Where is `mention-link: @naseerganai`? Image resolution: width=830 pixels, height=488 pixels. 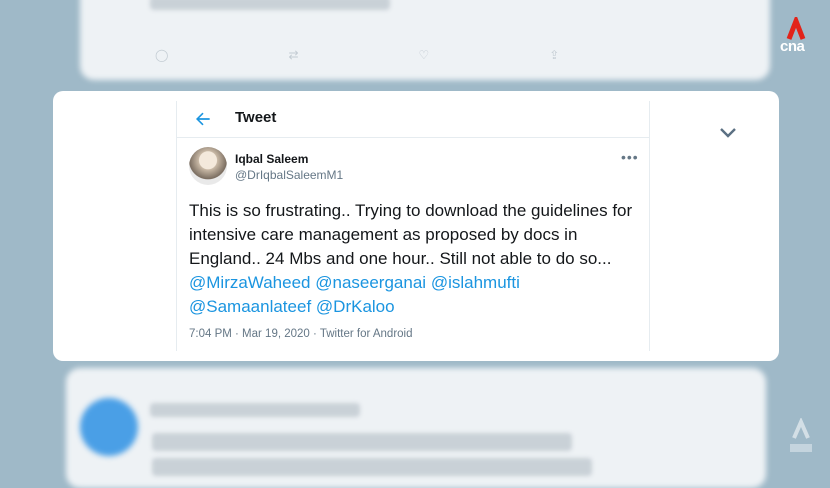 mention-link: @naseerganai is located at coordinates (370, 282).